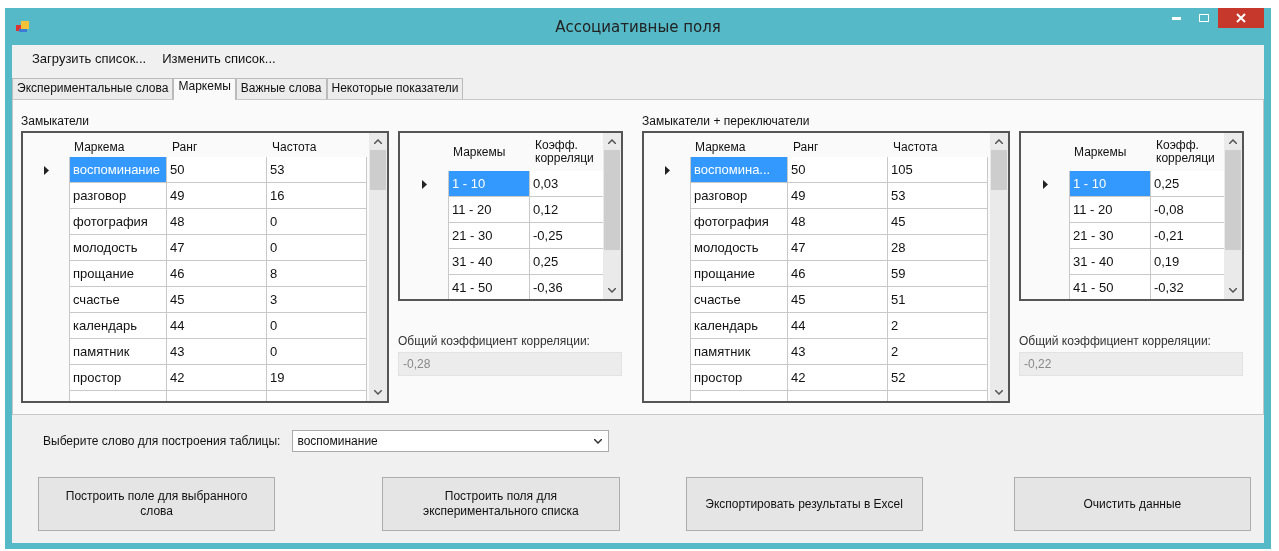 The image size is (1279, 551). What do you see at coordinates (1110, 236) in the screenshot?
I see `table-cell: 21 - 30` at bounding box center [1110, 236].